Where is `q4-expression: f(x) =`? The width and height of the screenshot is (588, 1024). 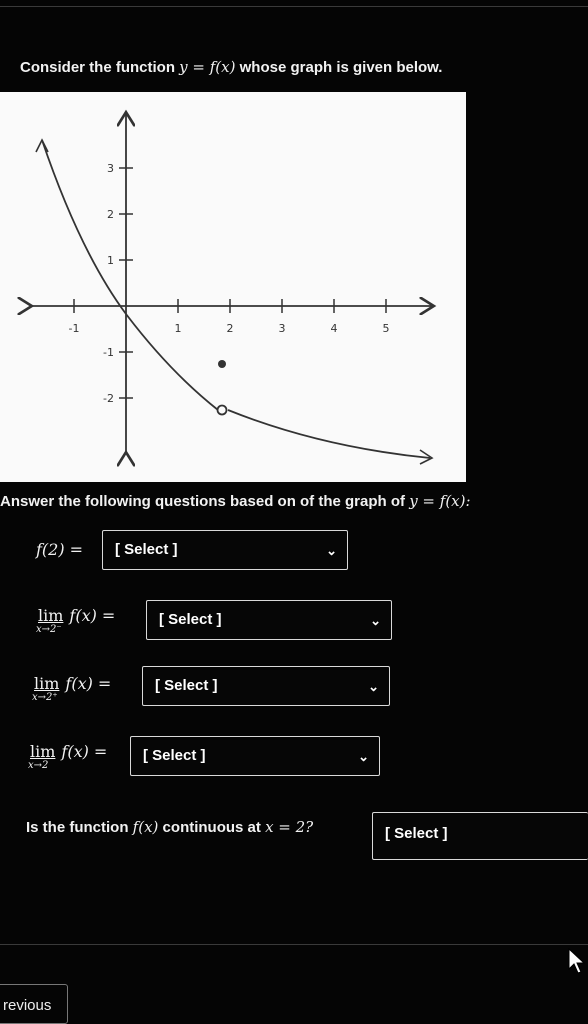 q4-expression: f(x) = is located at coordinates (84, 751).